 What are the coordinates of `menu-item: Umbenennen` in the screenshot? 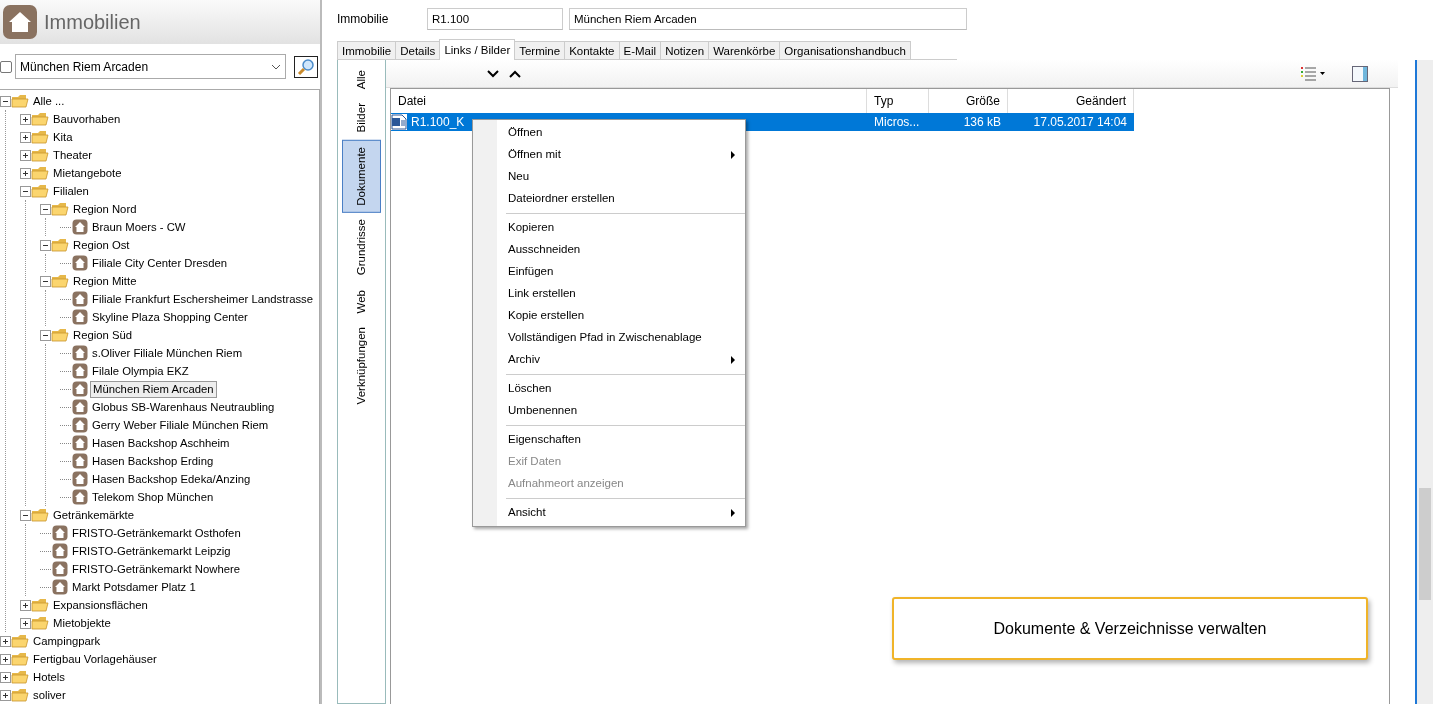 It's located at (609, 411).